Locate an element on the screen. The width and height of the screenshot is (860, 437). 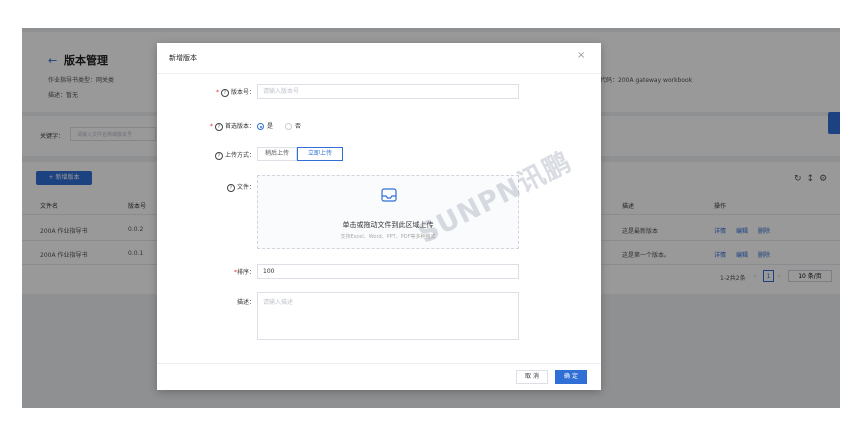
description-label: 描述： is located at coordinates (245, 302).